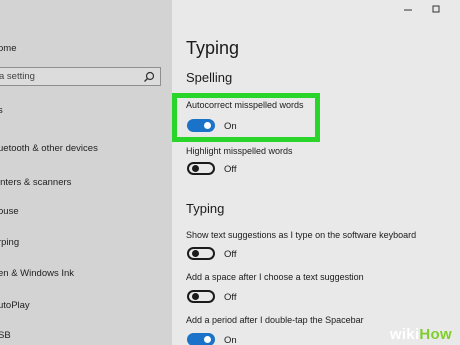  Describe the element at coordinates (49, 148) in the screenshot. I see `sidebar-item-bluetooth: uetooth & other devices` at that location.